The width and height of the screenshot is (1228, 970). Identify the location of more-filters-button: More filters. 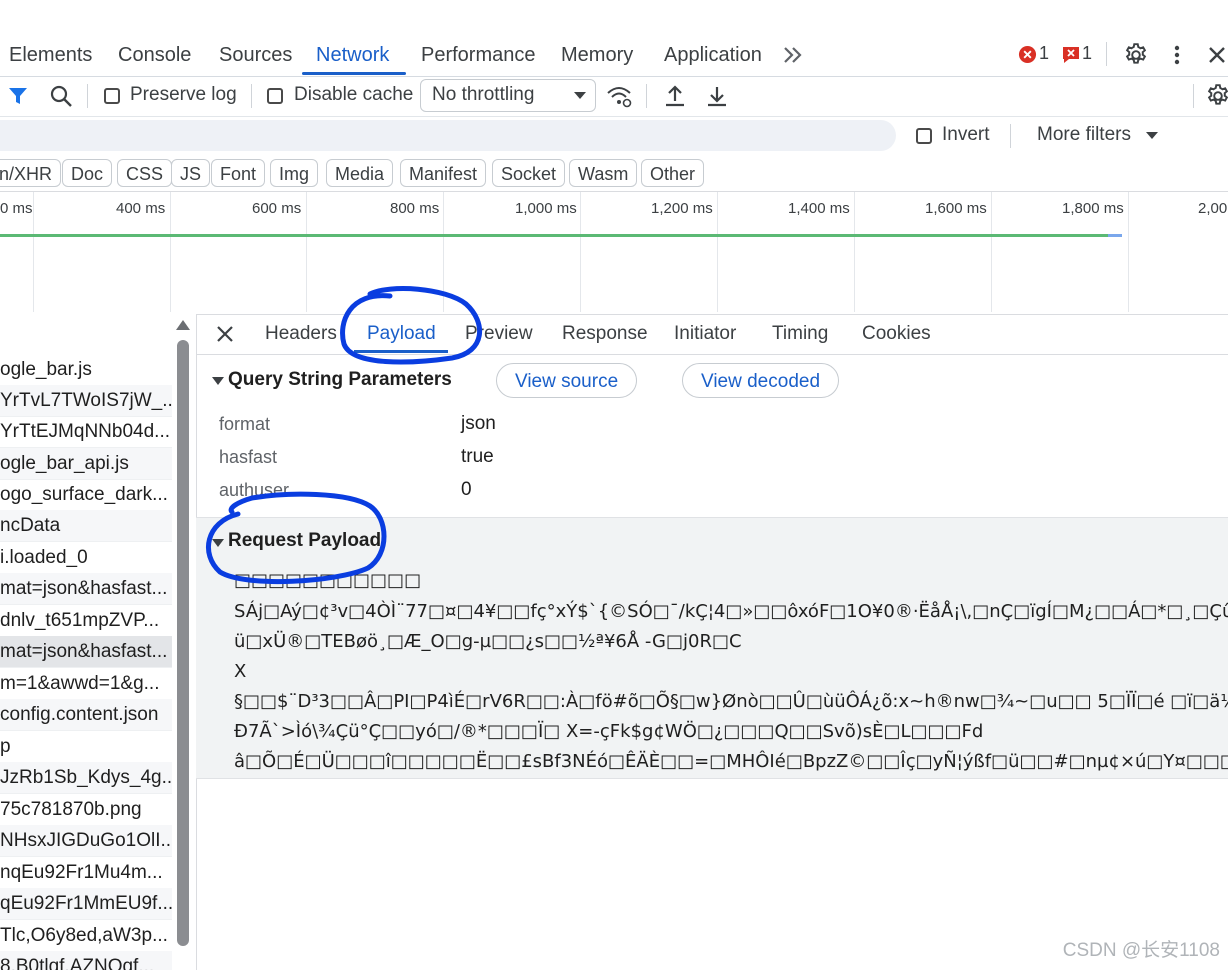
(1084, 135).